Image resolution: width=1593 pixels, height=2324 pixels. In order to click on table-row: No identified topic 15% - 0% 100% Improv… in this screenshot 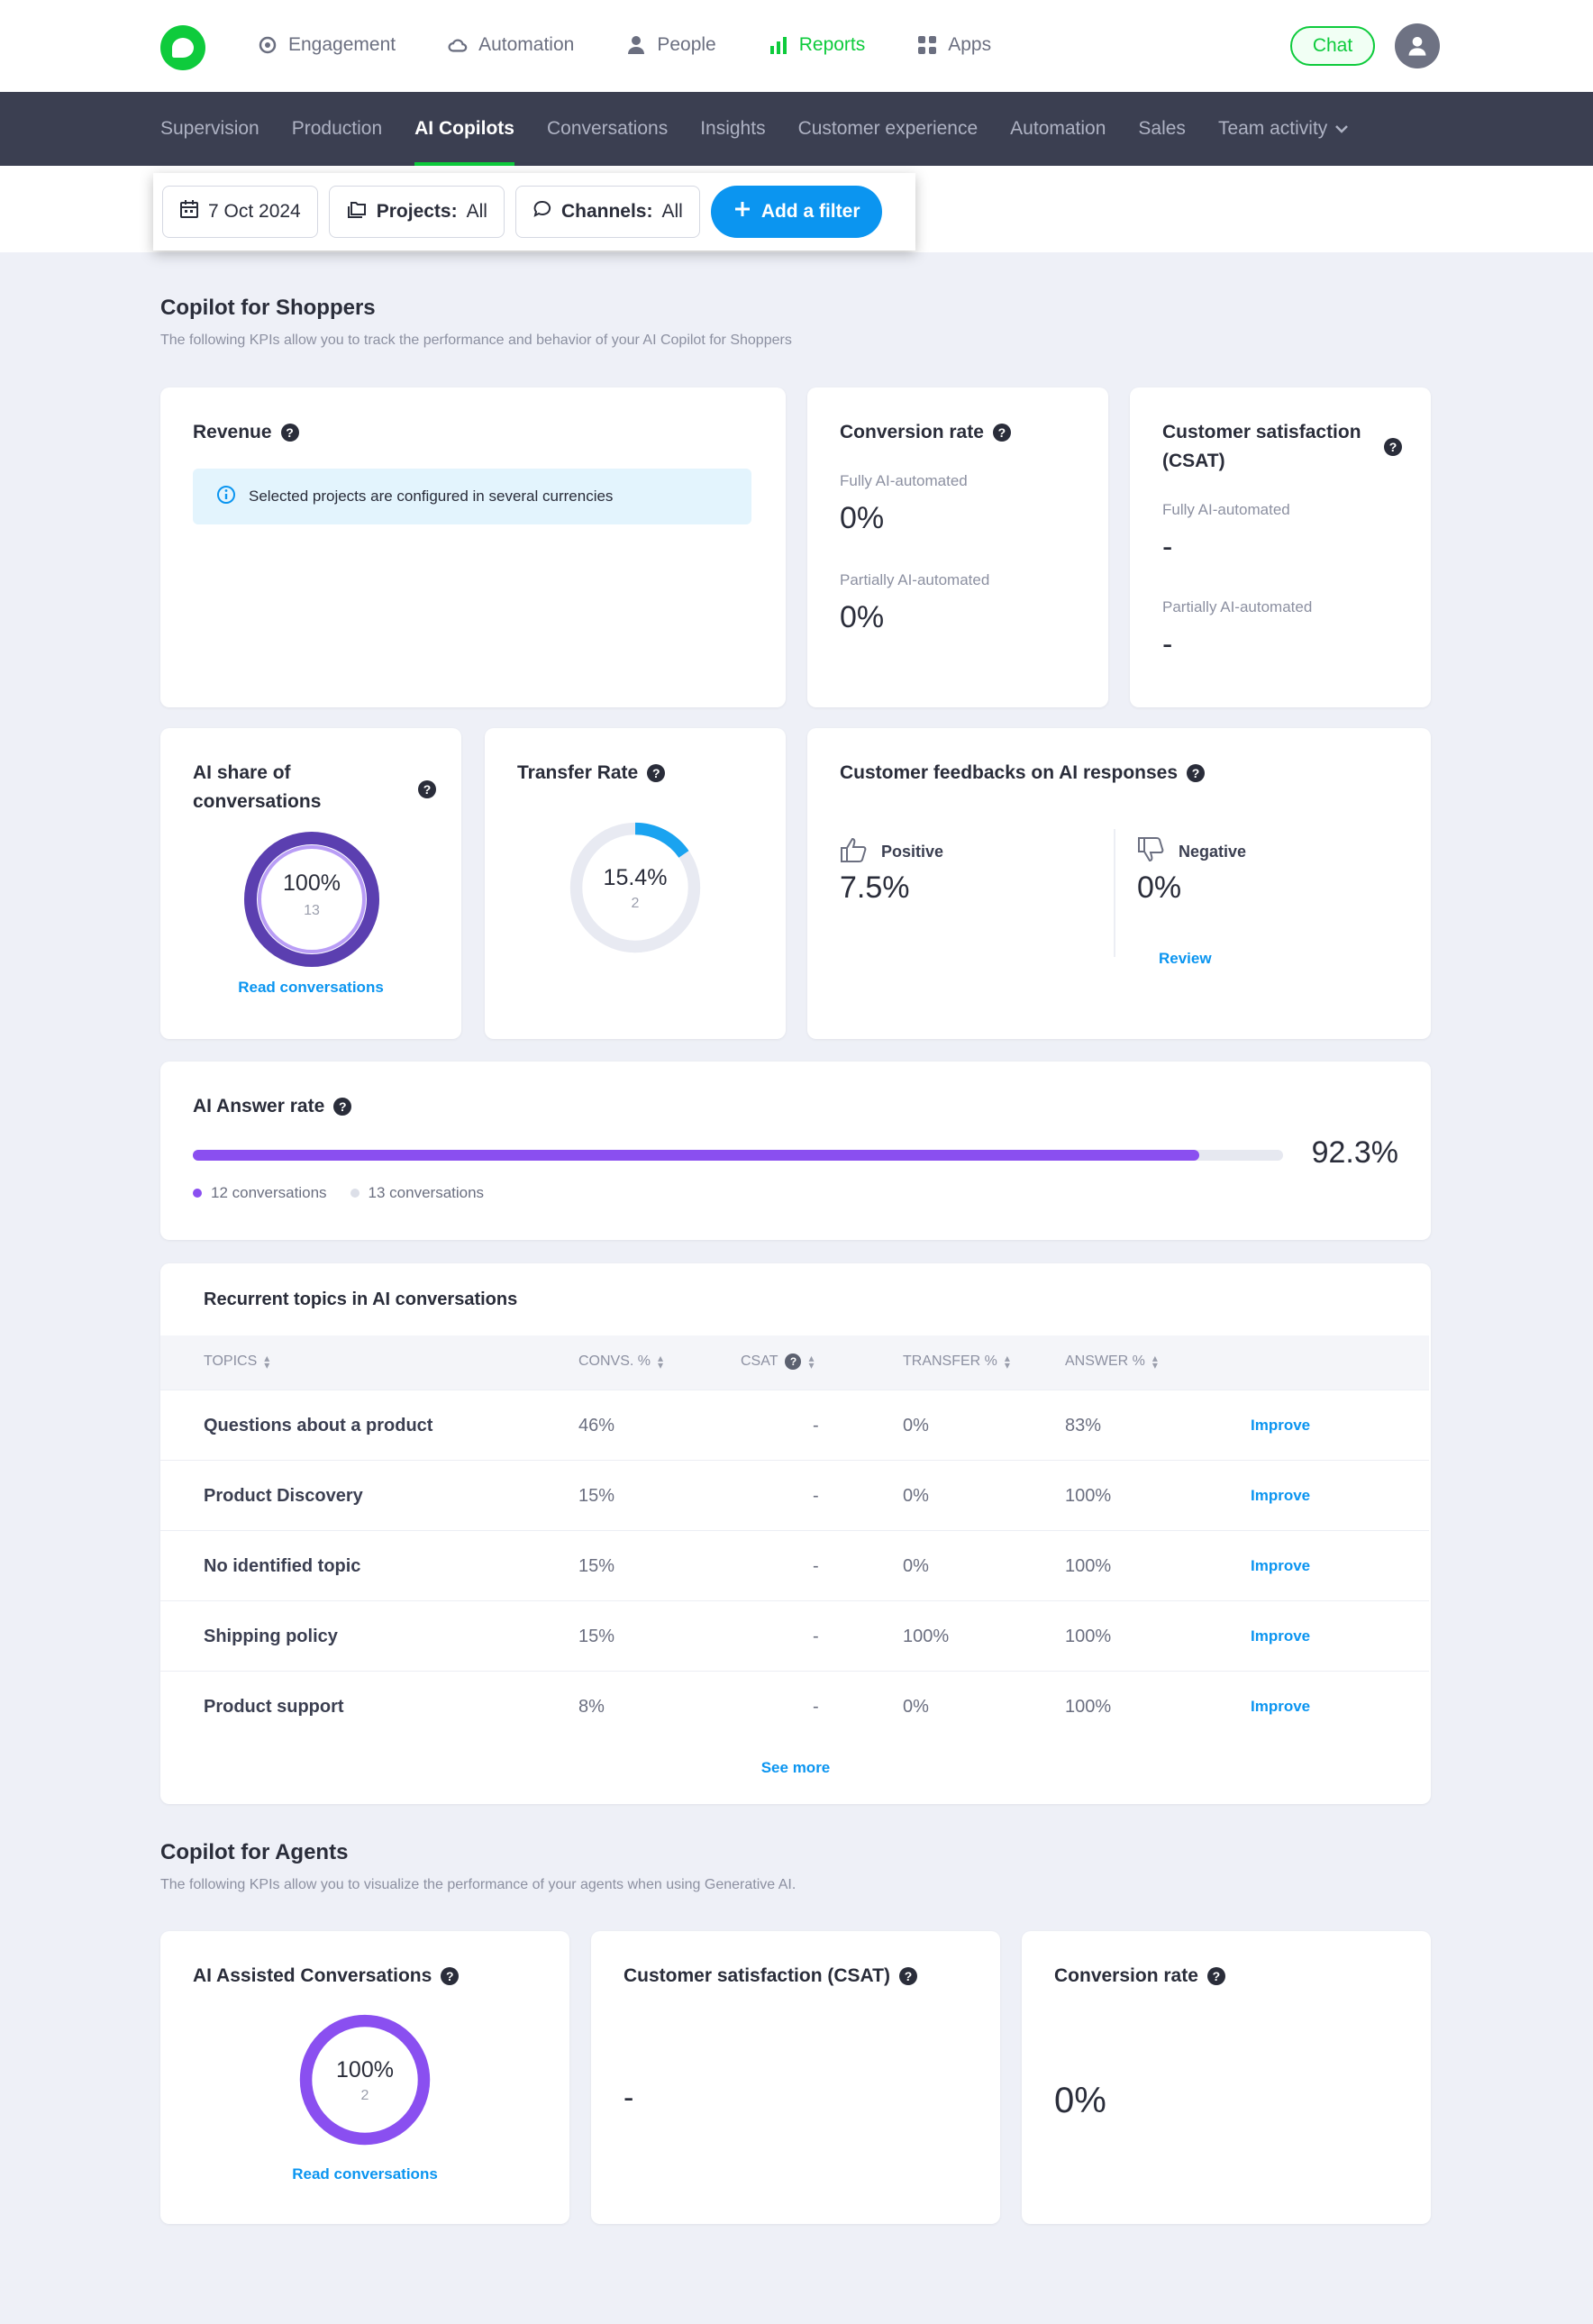, I will do `click(794, 1565)`.